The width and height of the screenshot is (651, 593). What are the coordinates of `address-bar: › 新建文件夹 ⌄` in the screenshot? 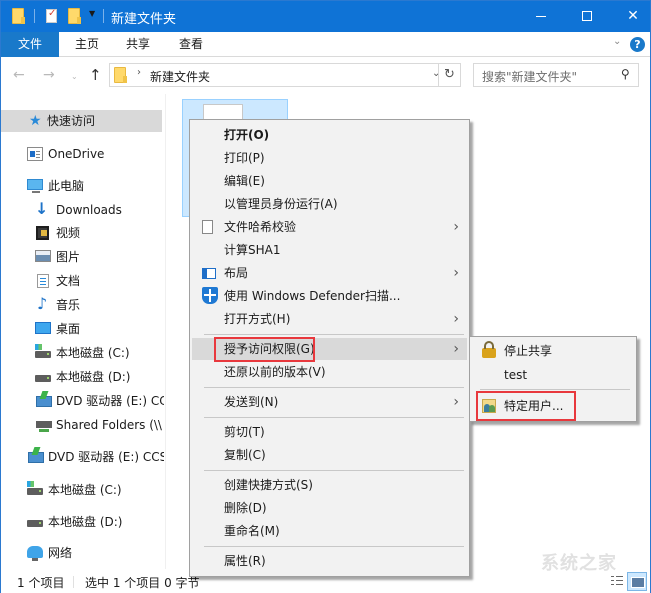 It's located at (285, 75).